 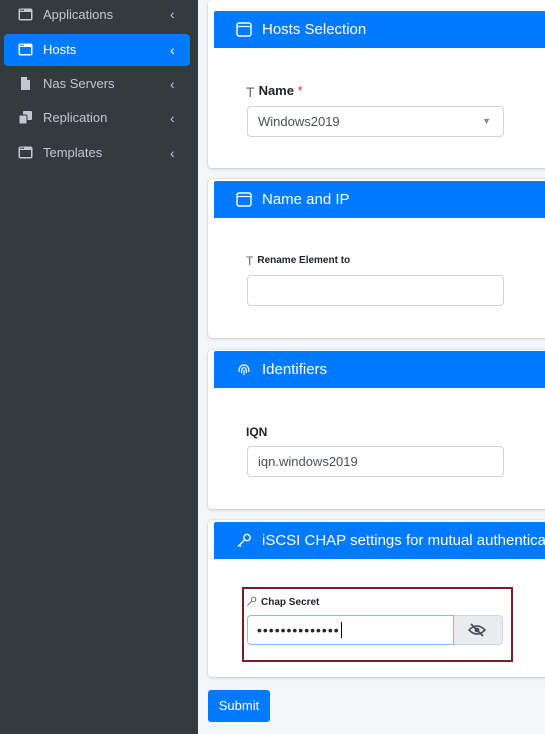 What do you see at coordinates (350, 630) in the screenshot?
I see `chap-secret-input: ••••••••••••••` at bounding box center [350, 630].